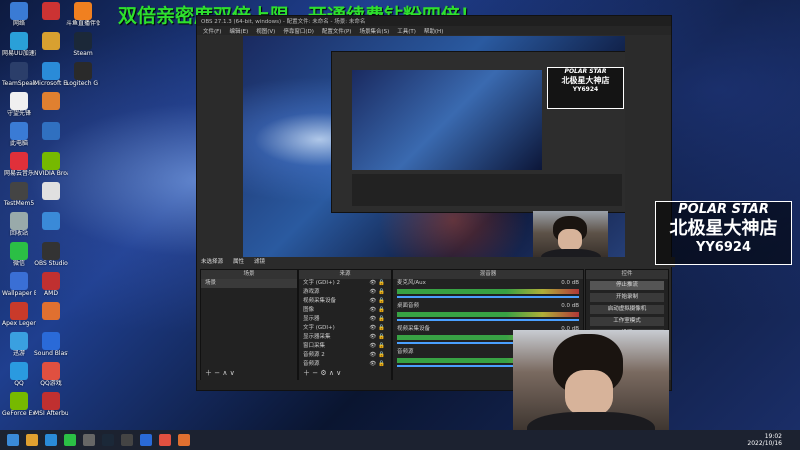  Describe the element at coordinates (249, 283) in the screenshot. I see `scene-item: 场景` at that location.